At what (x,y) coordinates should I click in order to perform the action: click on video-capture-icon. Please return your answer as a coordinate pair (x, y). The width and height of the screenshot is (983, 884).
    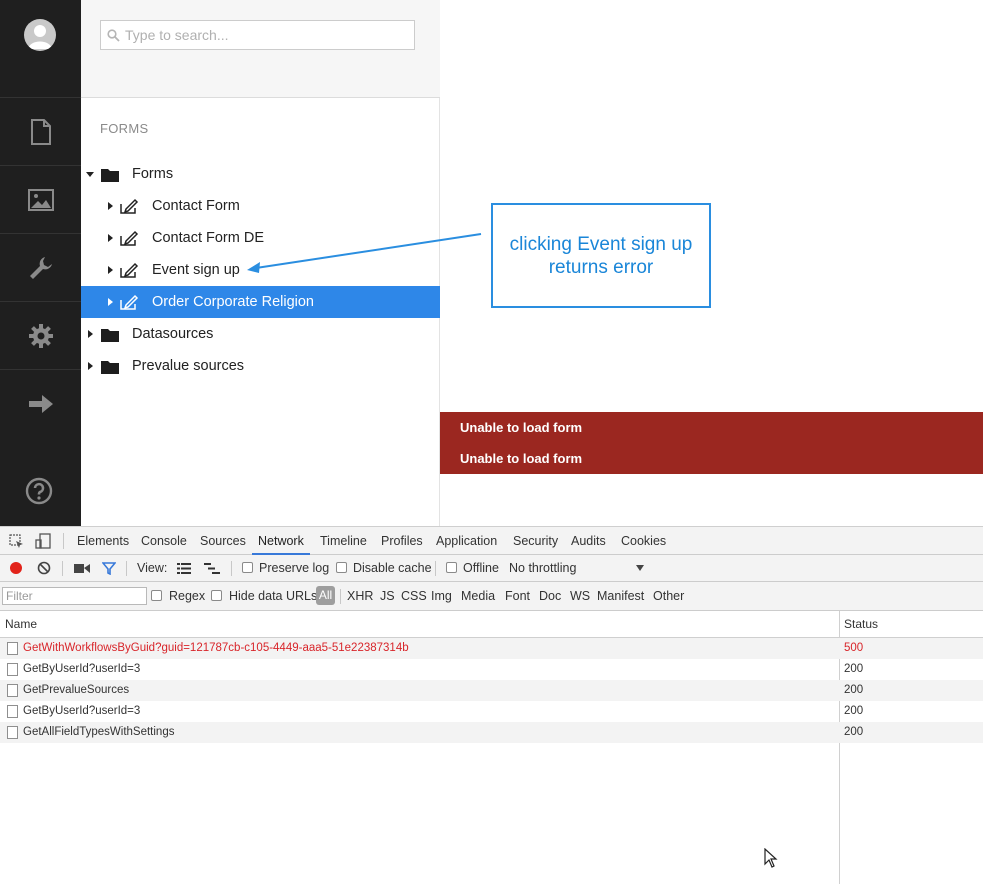
    Looking at the image, I should click on (82, 568).